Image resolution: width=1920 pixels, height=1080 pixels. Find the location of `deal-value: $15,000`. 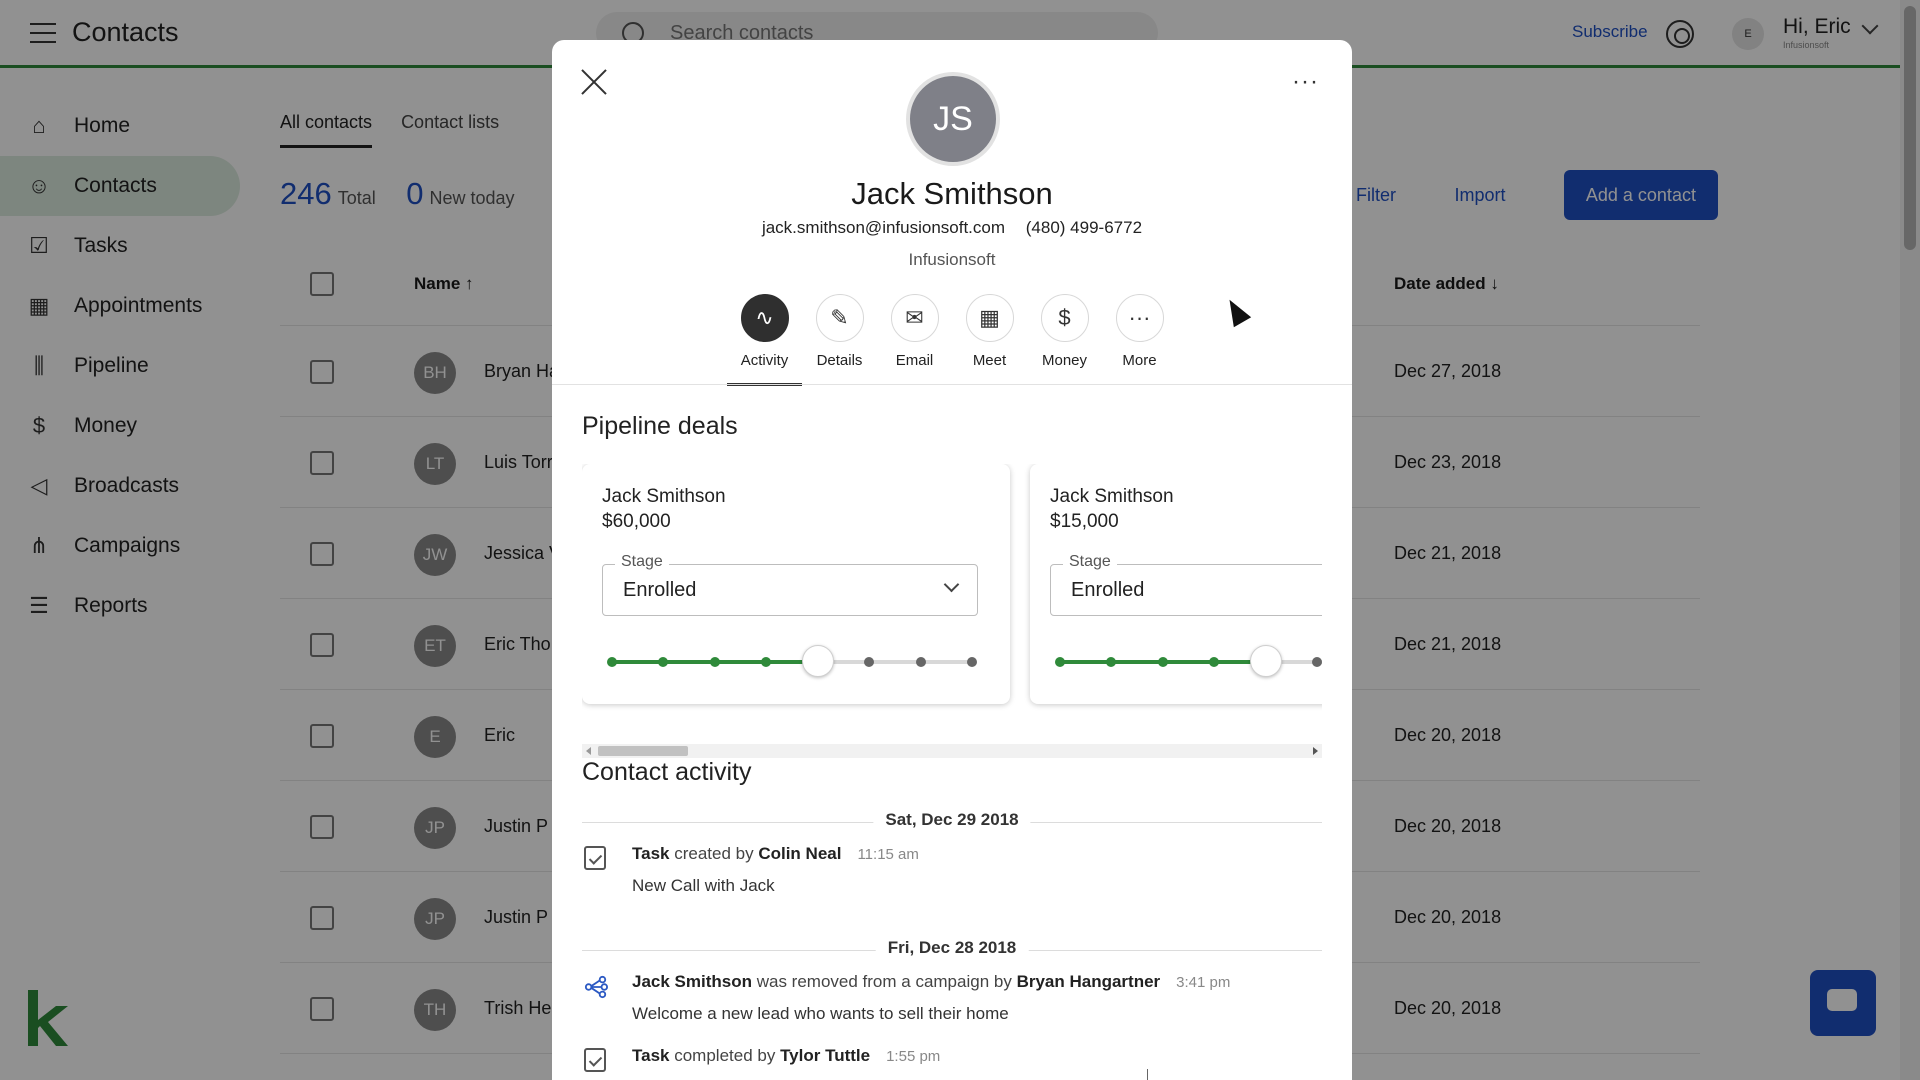

deal-value: $15,000 is located at coordinates (1084, 521).